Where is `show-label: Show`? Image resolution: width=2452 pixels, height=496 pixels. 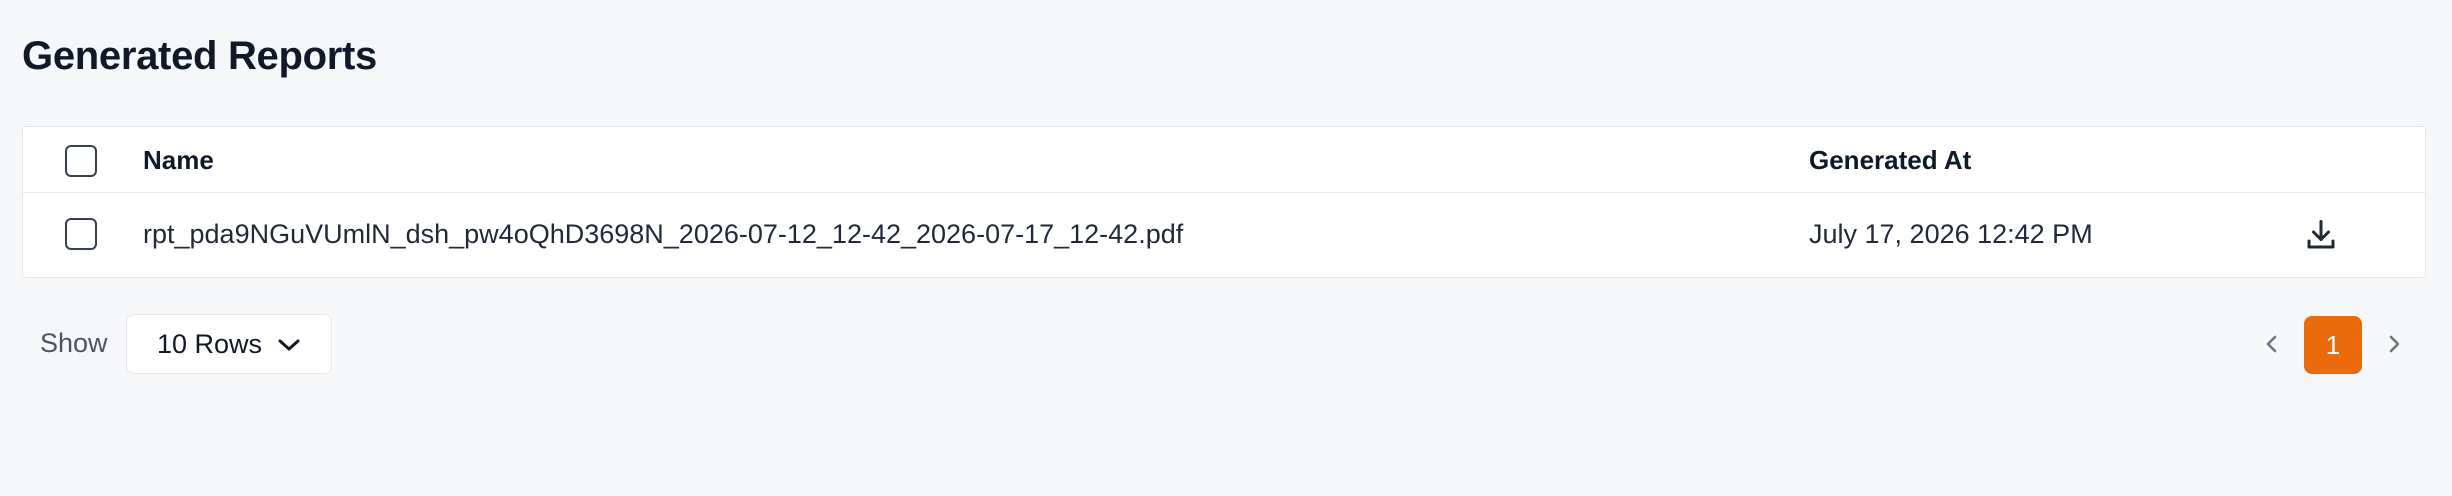
show-label: Show is located at coordinates (74, 343).